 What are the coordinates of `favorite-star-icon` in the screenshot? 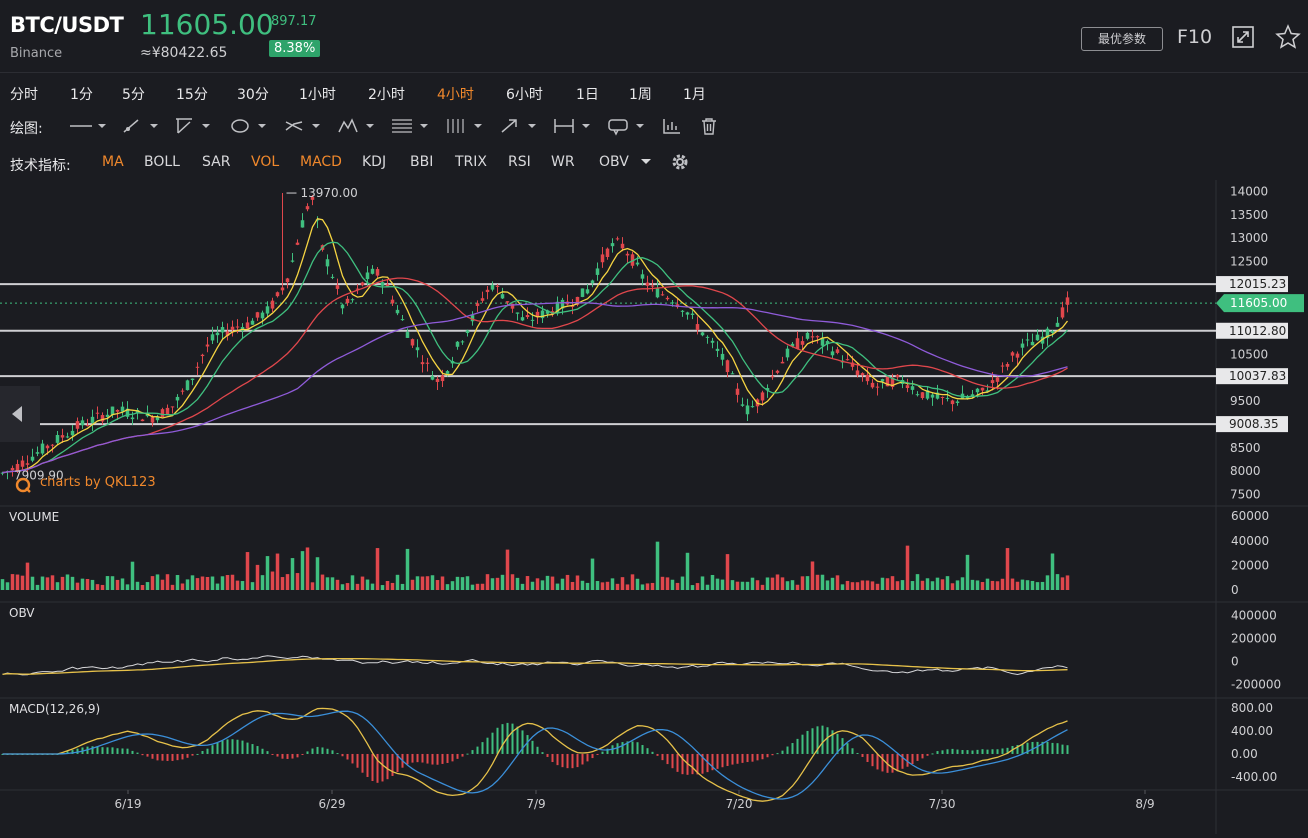 It's located at (1288, 37).